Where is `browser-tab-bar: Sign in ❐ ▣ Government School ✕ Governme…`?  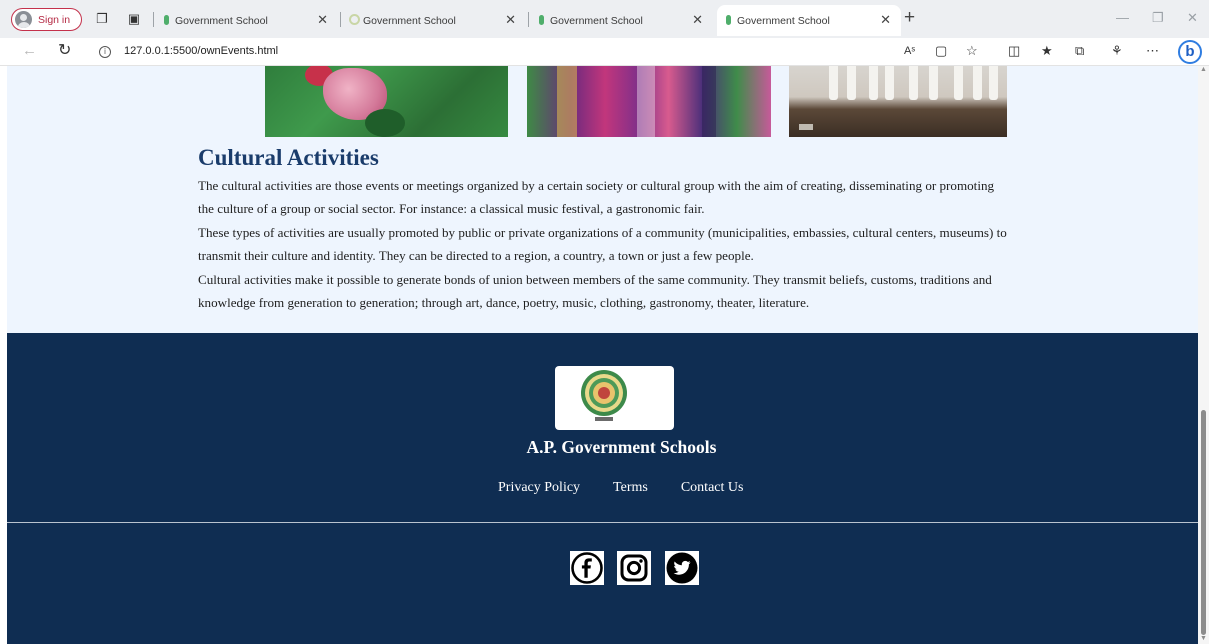 browser-tab-bar: Sign in ❐ ▣ Government School ✕ Governme… is located at coordinates (604, 19).